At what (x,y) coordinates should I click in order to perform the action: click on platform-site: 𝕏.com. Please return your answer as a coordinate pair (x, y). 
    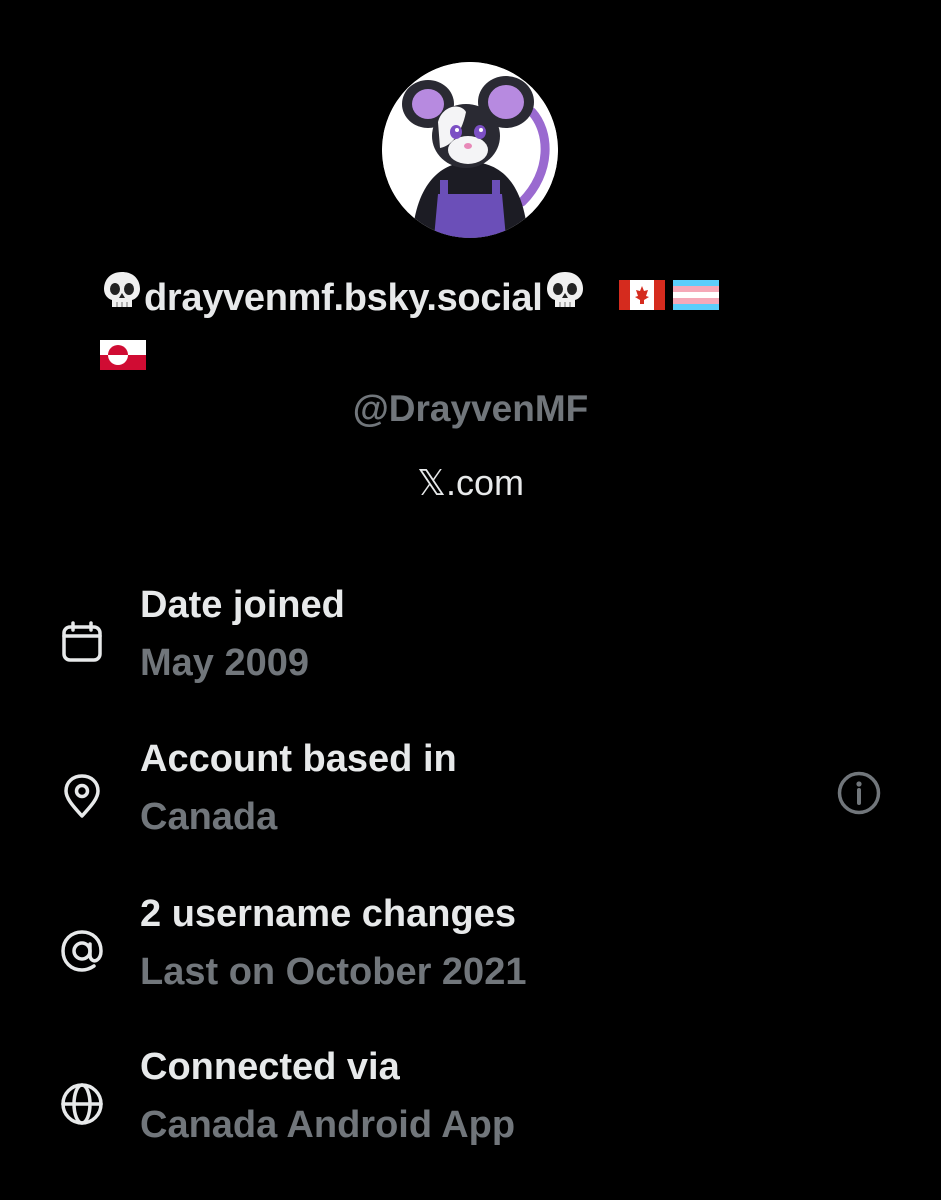
    Looking at the image, I should click on (470, 482).